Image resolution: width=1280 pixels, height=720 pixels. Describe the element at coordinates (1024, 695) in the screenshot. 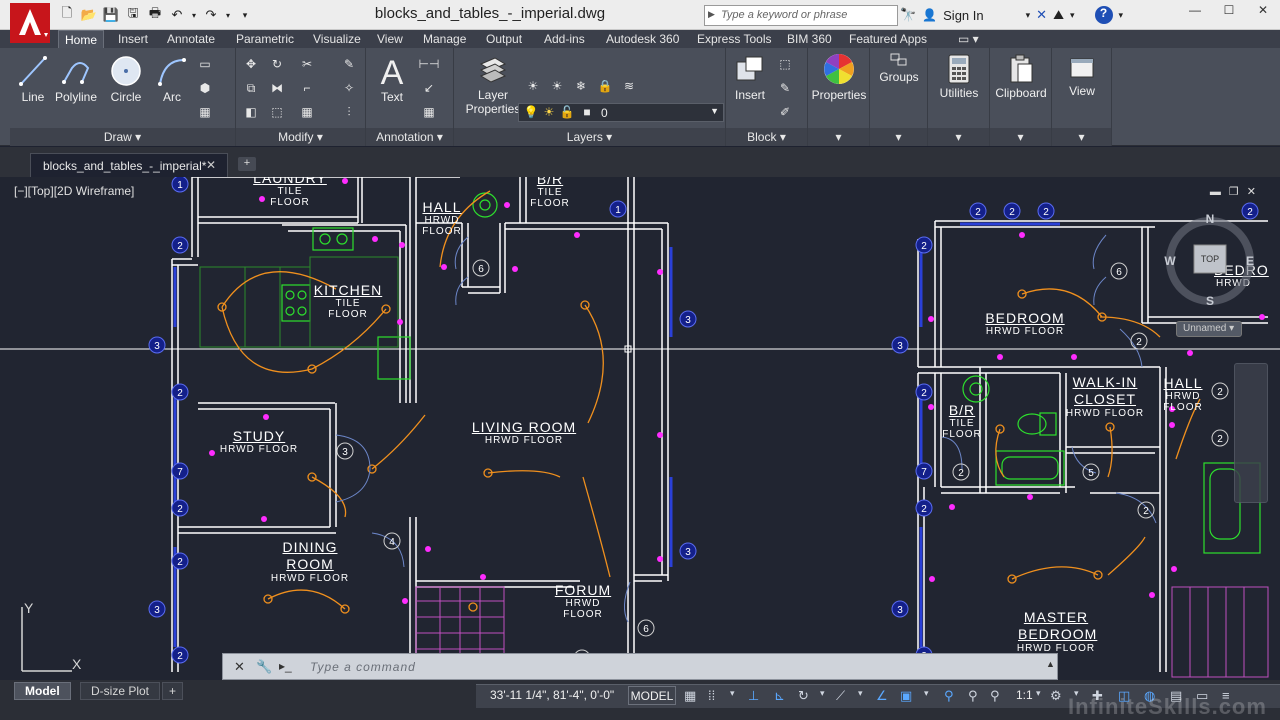

I see `annotation-scale-label: 1:1` at that location.